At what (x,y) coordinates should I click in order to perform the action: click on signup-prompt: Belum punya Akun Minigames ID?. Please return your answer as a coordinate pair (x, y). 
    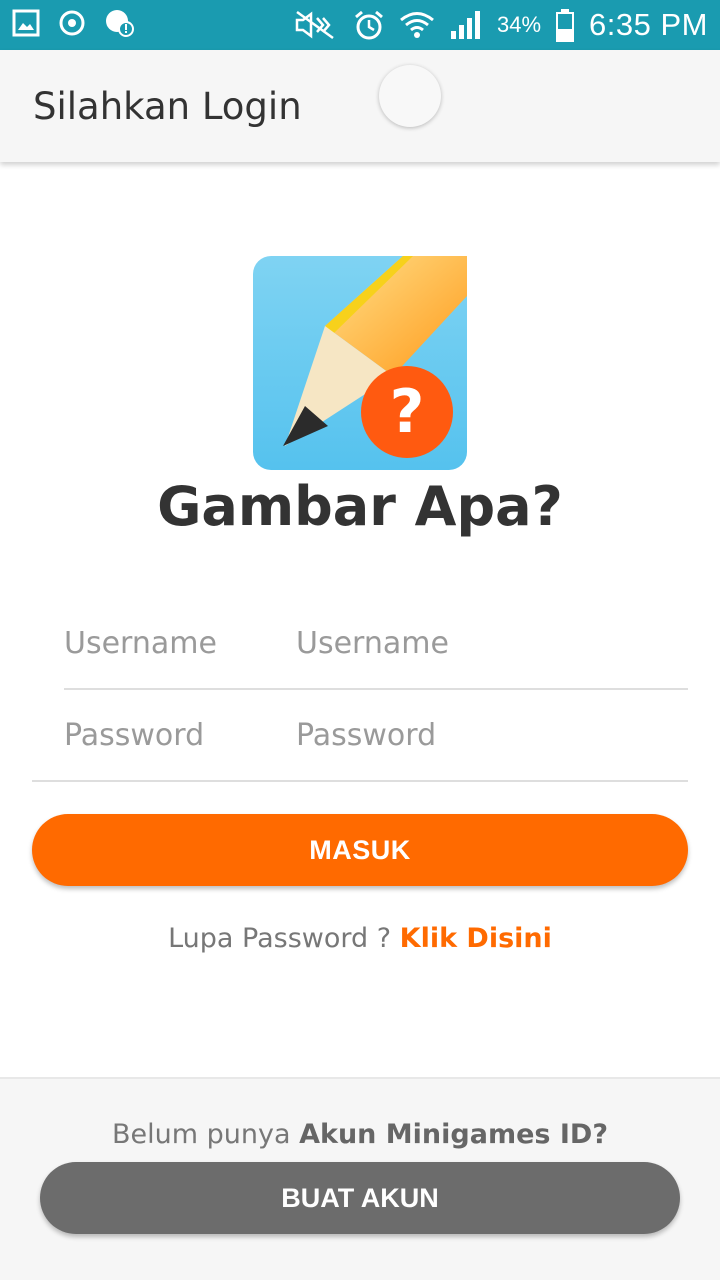
    Looking at the image, I should click on (360, 1134).